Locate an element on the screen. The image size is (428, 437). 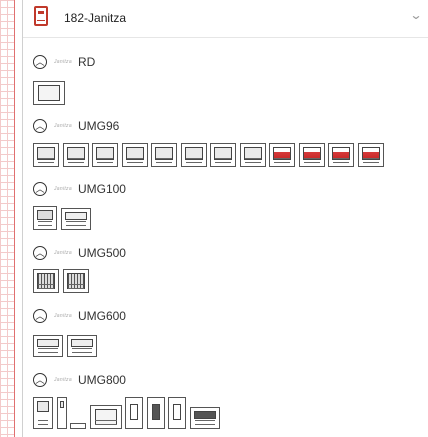
stencil-row-umg600 is located at coordinates (66, 343).